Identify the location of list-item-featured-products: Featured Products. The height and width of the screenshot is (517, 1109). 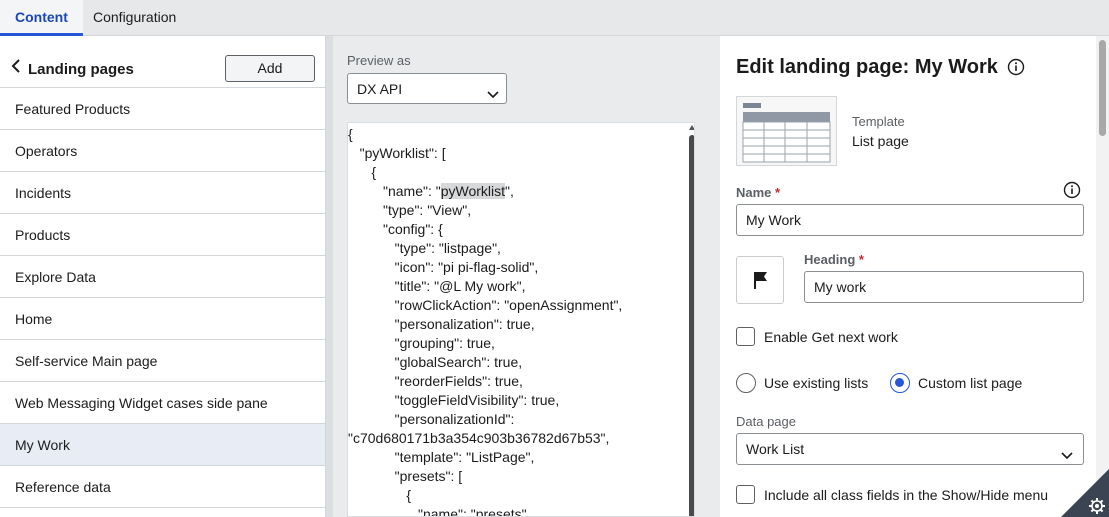
(162, 109).